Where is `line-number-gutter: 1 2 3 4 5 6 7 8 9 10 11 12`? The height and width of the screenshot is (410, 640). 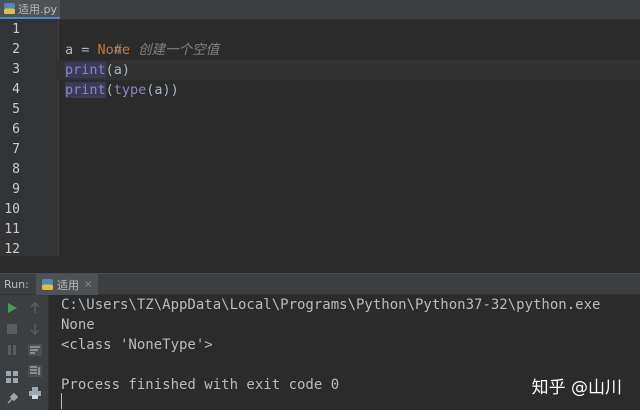 line-number-gutter: 1 2 3 4 5 6 7 8 9 10 11 12 is located at coordinates (29, 138).